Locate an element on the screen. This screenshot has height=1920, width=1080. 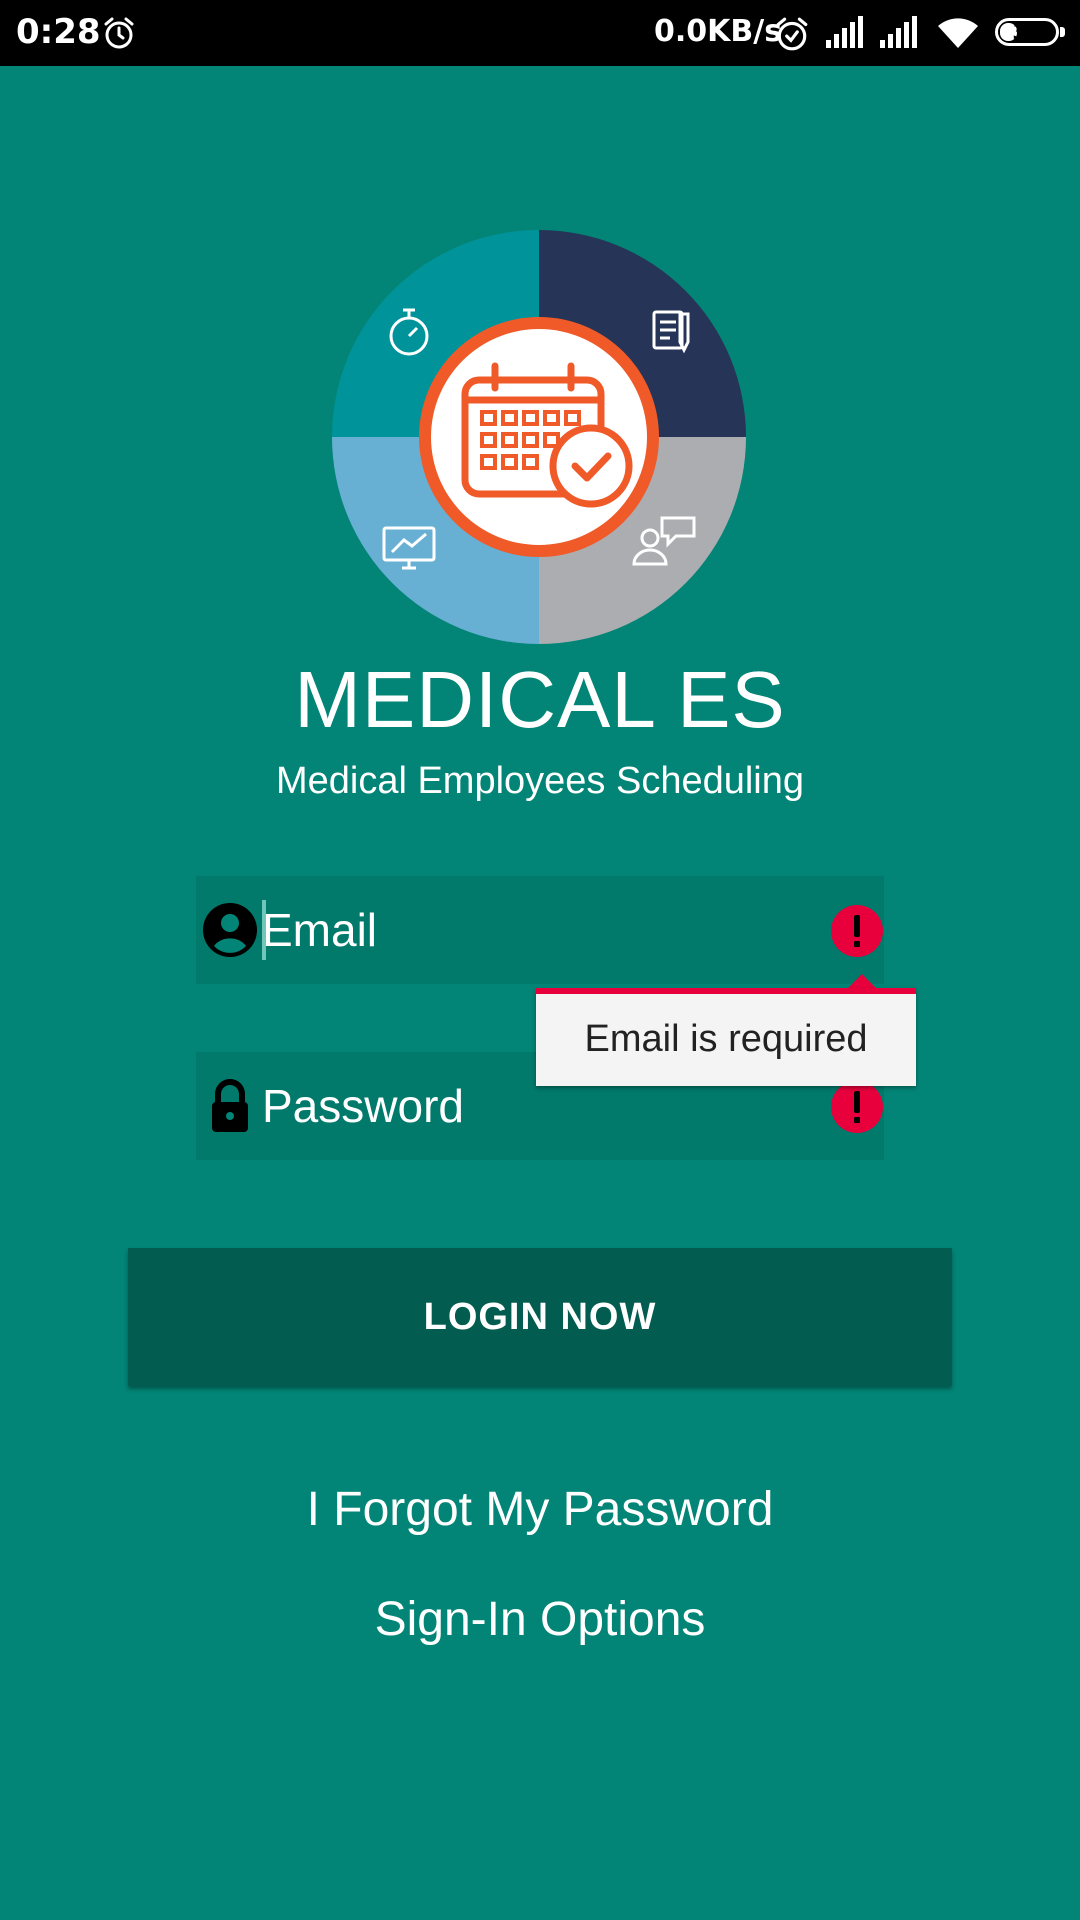
account-circle-icon is located at coordinates (230, 930).